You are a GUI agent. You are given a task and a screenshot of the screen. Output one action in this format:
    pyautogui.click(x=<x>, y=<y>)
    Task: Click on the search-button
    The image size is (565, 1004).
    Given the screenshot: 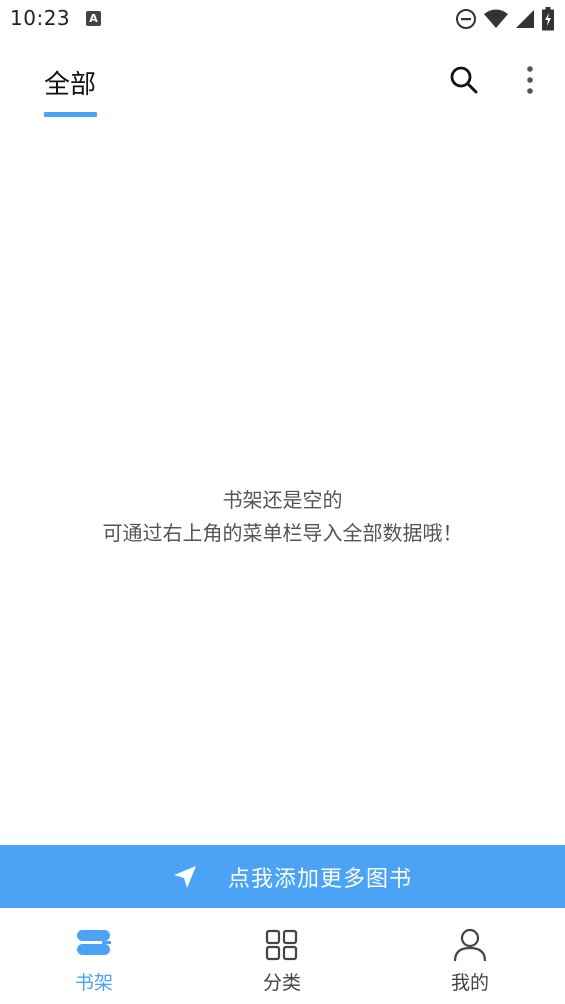 What is the action you would take?
    pyautogui.click(x=464, y=80)
    